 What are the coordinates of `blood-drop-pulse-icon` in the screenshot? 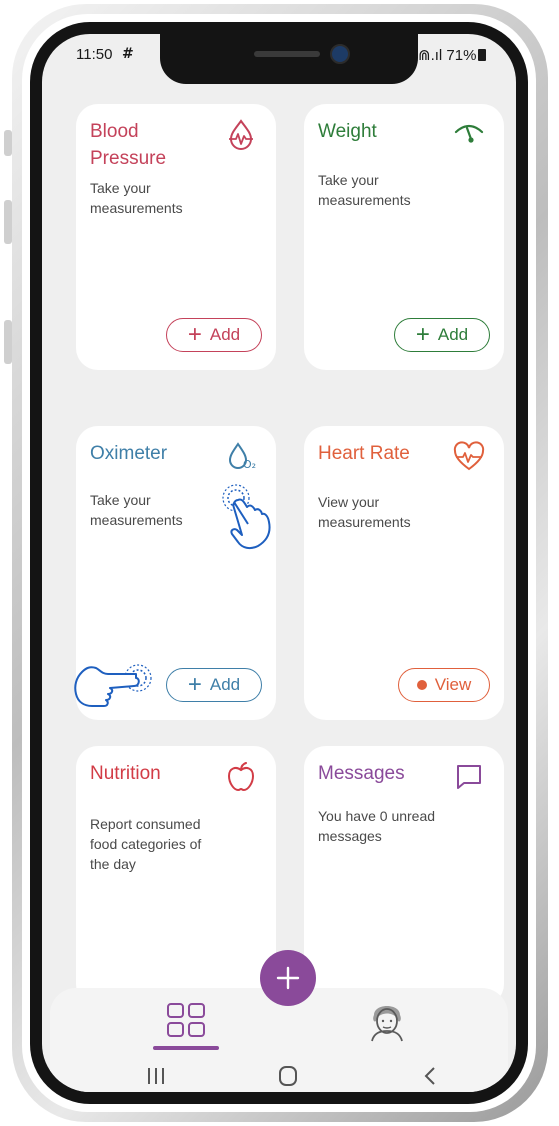 It's located at (241, 134).